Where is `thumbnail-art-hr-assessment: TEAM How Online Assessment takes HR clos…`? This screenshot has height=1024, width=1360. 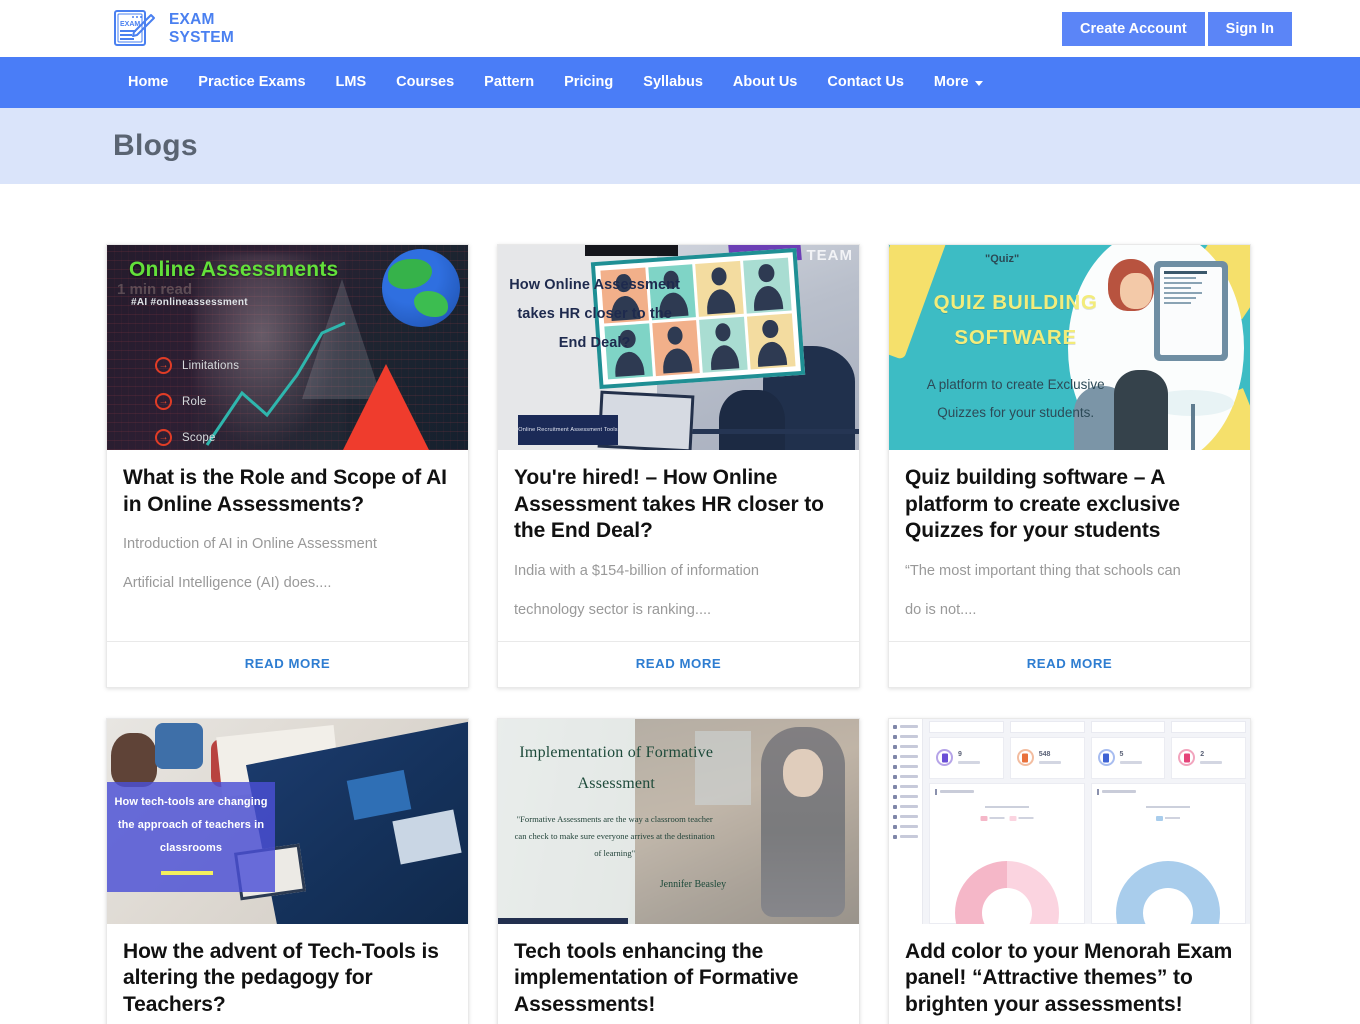 thumbnail-art-hr-assessment: TEAM How Online Assessment takes HR clos… is located at coordinates (678, 347).